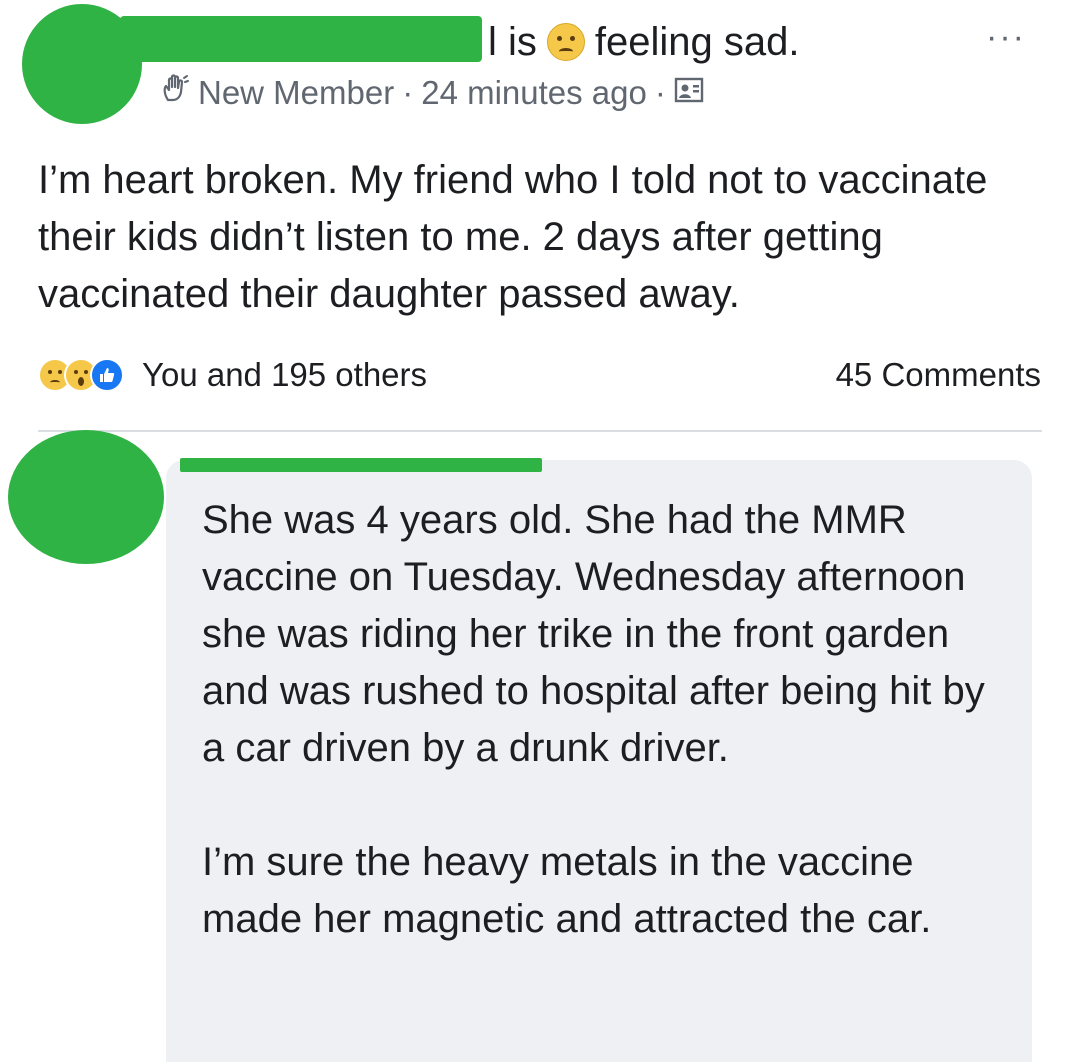 This screenshot has width=1067, height=1062. What do you see at coordinates (534, 93) in the screenshot?
I see `post-timestamp: 24 minutes ago` at bounding box center [534, 93].